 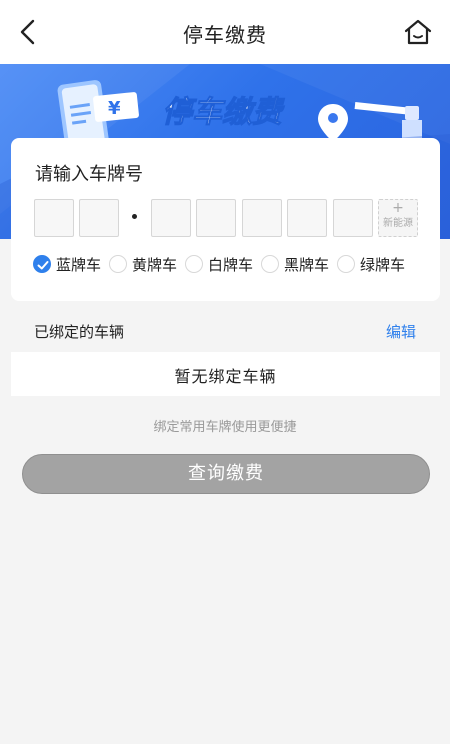 What do you see at coordinates (401, 331) in the screenshot?
I see `edit-button: 编辑` at bounding box center [401, 331].